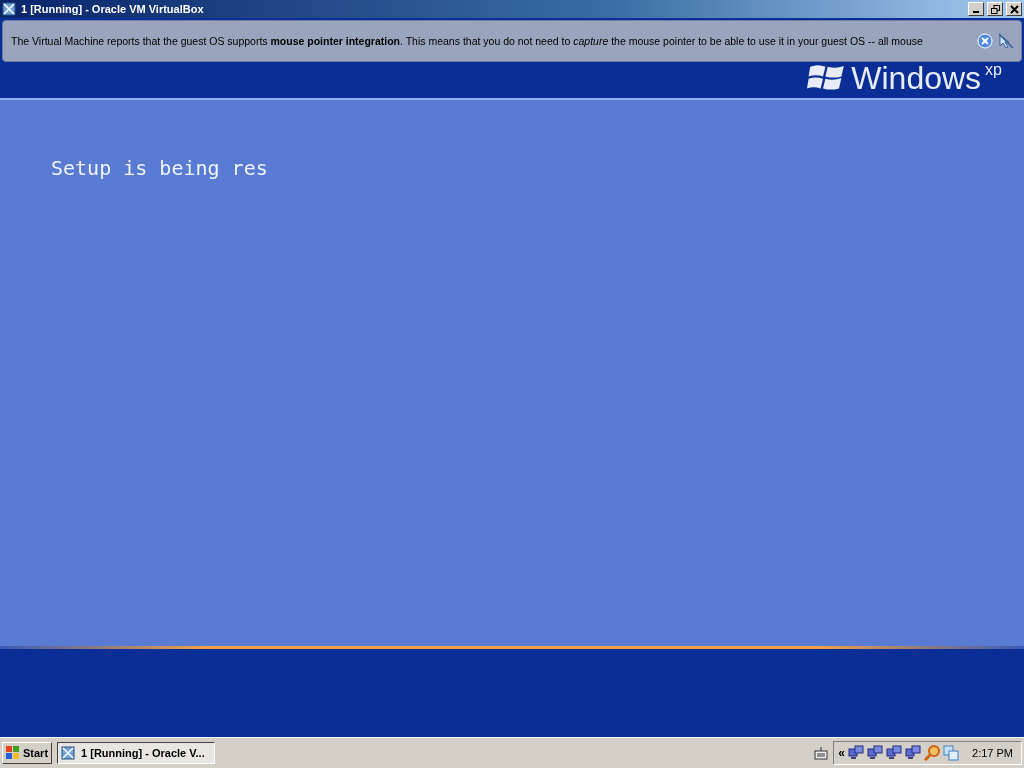  Describe the element at coordinates (992, 753) in the screenshot. I see `clock: 2:17 PM` at that location.